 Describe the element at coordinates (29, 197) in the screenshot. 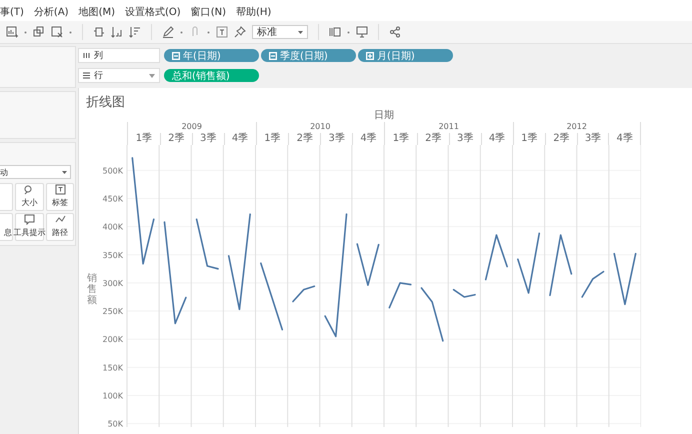

I see `marks-button: 大小` at that location.